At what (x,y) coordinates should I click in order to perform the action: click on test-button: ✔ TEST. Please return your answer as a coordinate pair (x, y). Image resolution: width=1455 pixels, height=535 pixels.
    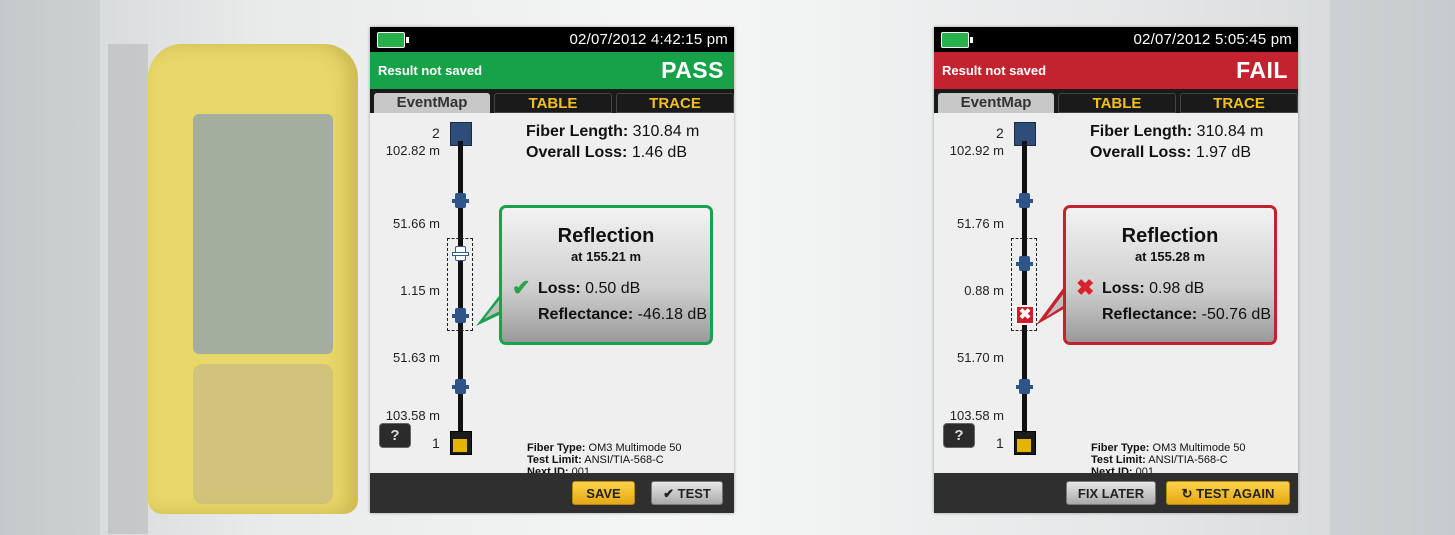
    Looking at the image, I should click on (687, 493).